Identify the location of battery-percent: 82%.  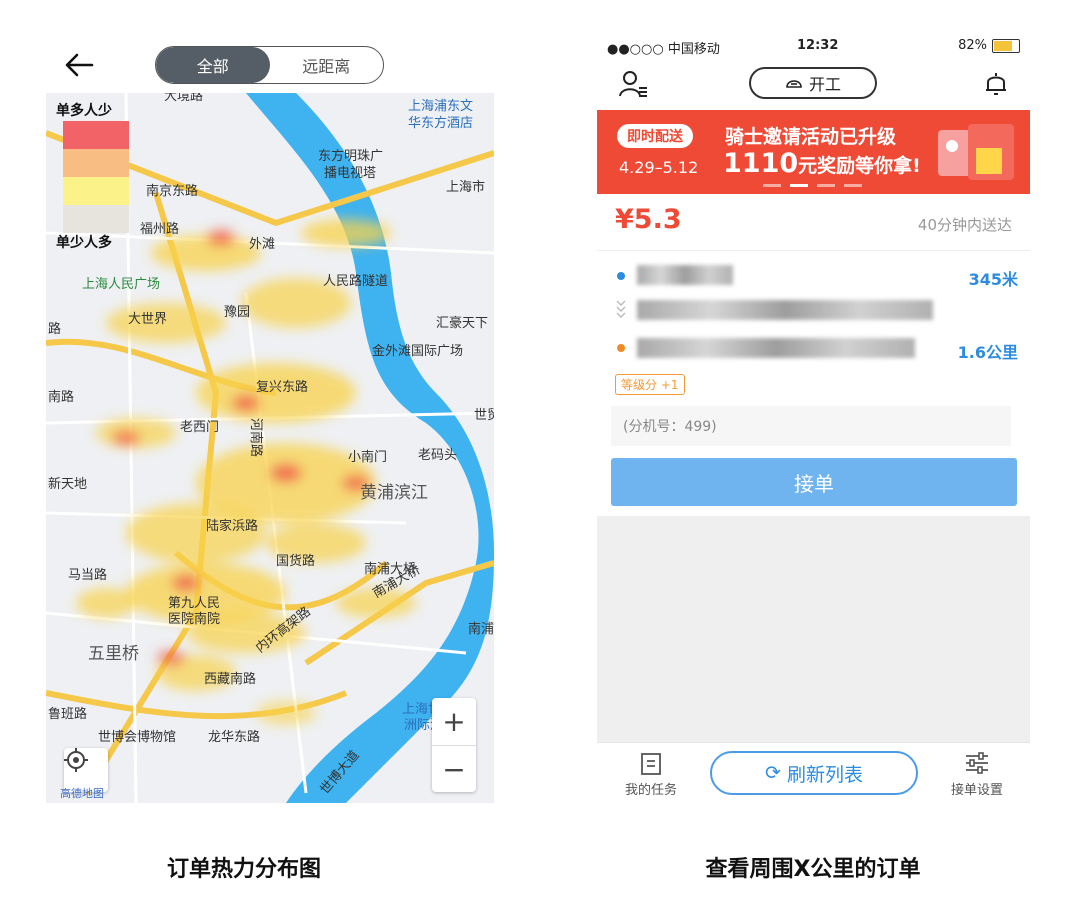
(972, 45).